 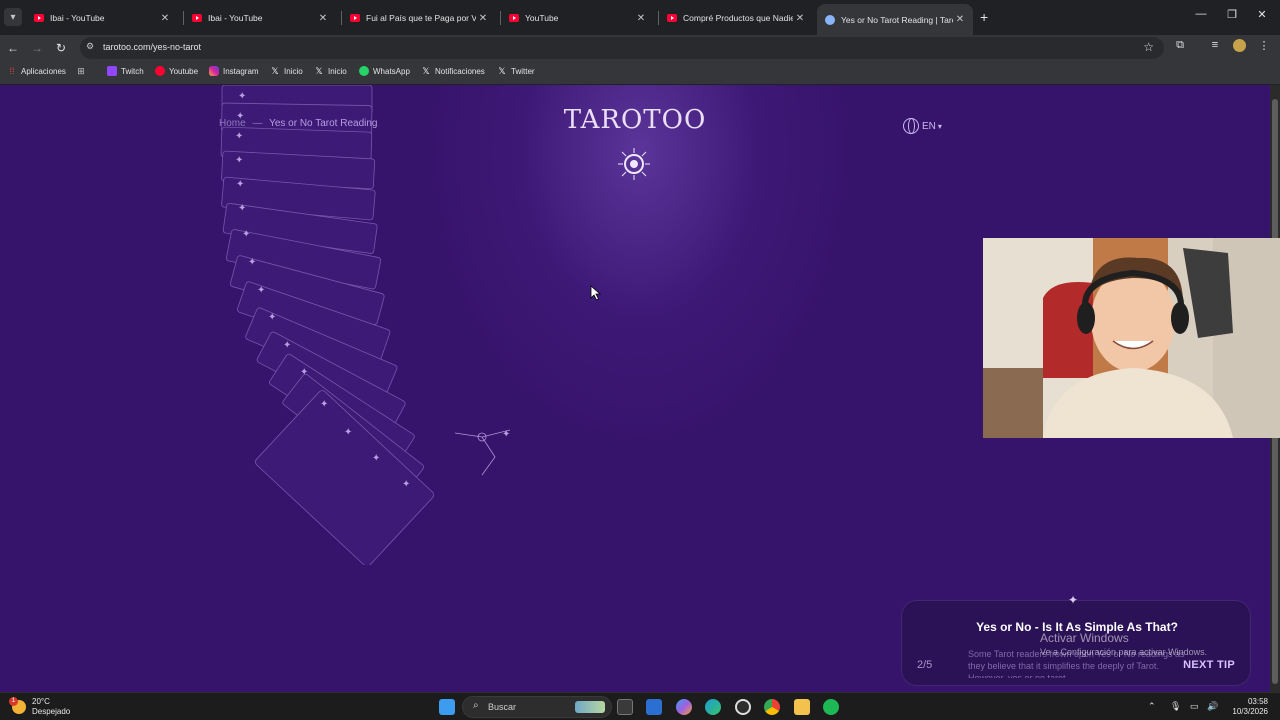 I want to click on bookmark-instagram: Instagram, so click(x=234, y=71).